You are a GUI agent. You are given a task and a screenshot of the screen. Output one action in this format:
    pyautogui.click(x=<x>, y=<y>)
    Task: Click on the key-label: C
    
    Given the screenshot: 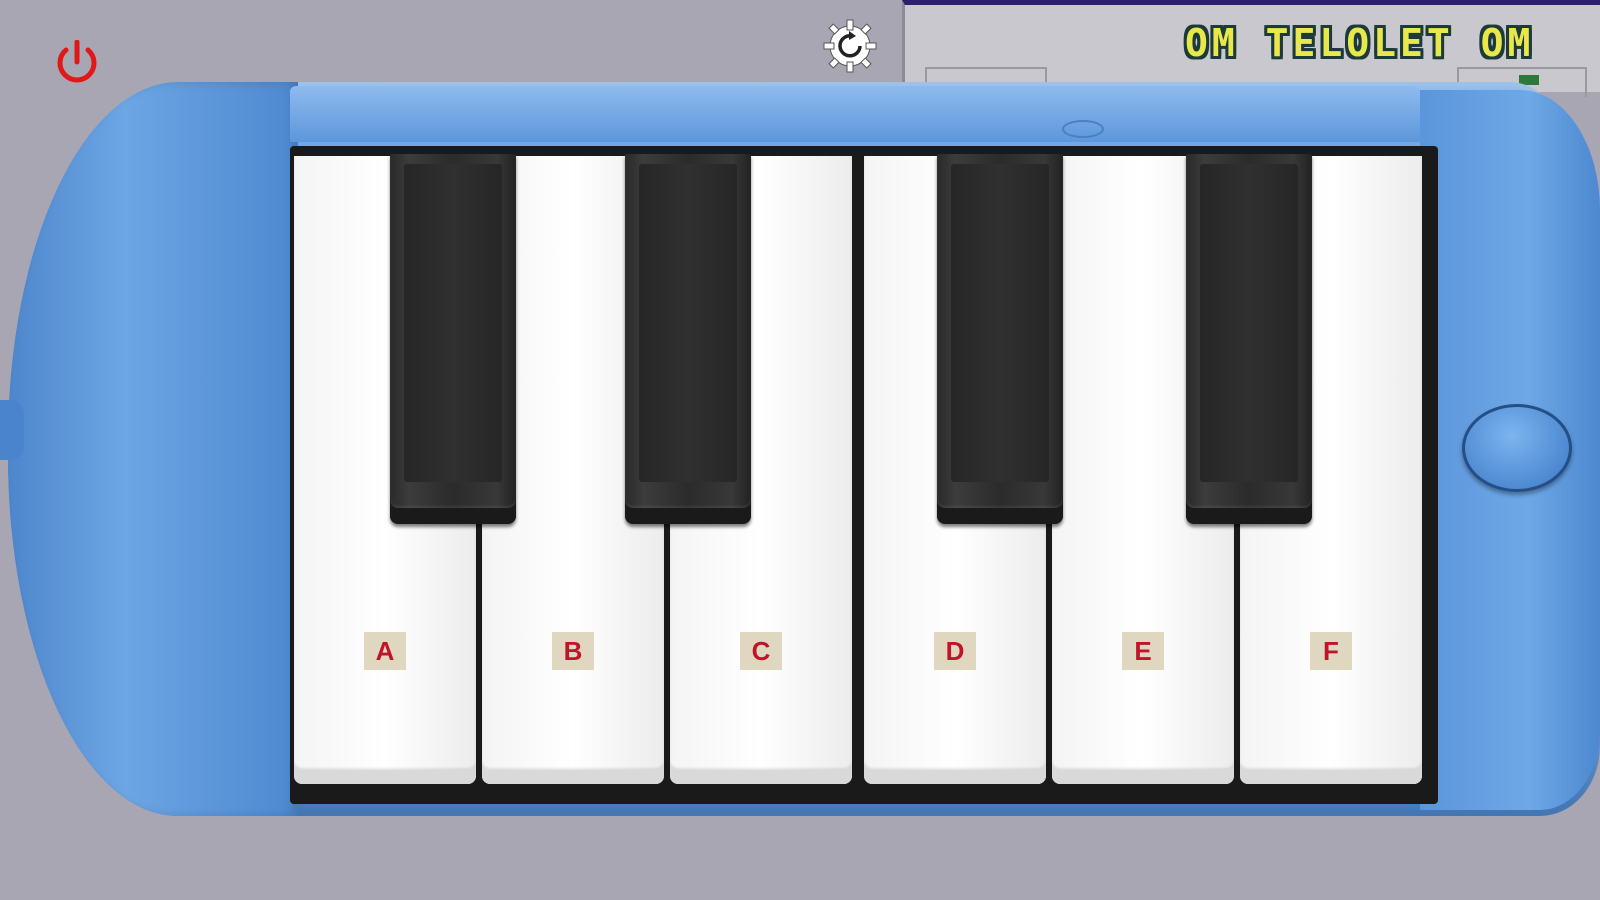 What is the action you would take?
    pyautogui.click(x=761, y=651)
    